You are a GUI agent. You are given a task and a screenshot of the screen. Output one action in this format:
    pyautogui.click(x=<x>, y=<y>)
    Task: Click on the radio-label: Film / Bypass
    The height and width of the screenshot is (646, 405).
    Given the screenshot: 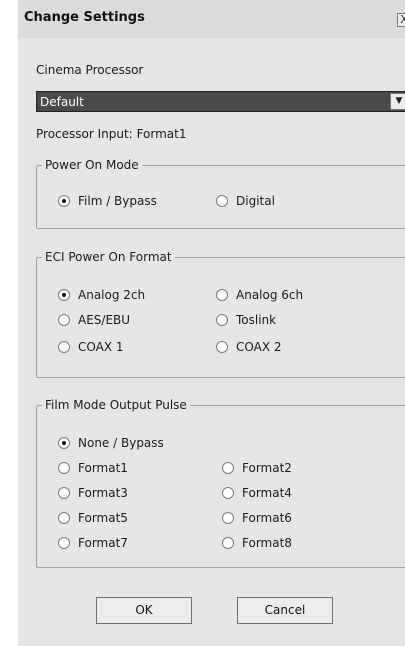 What is the action you would take?
    pyautogui.click(x=117, y=201)
    